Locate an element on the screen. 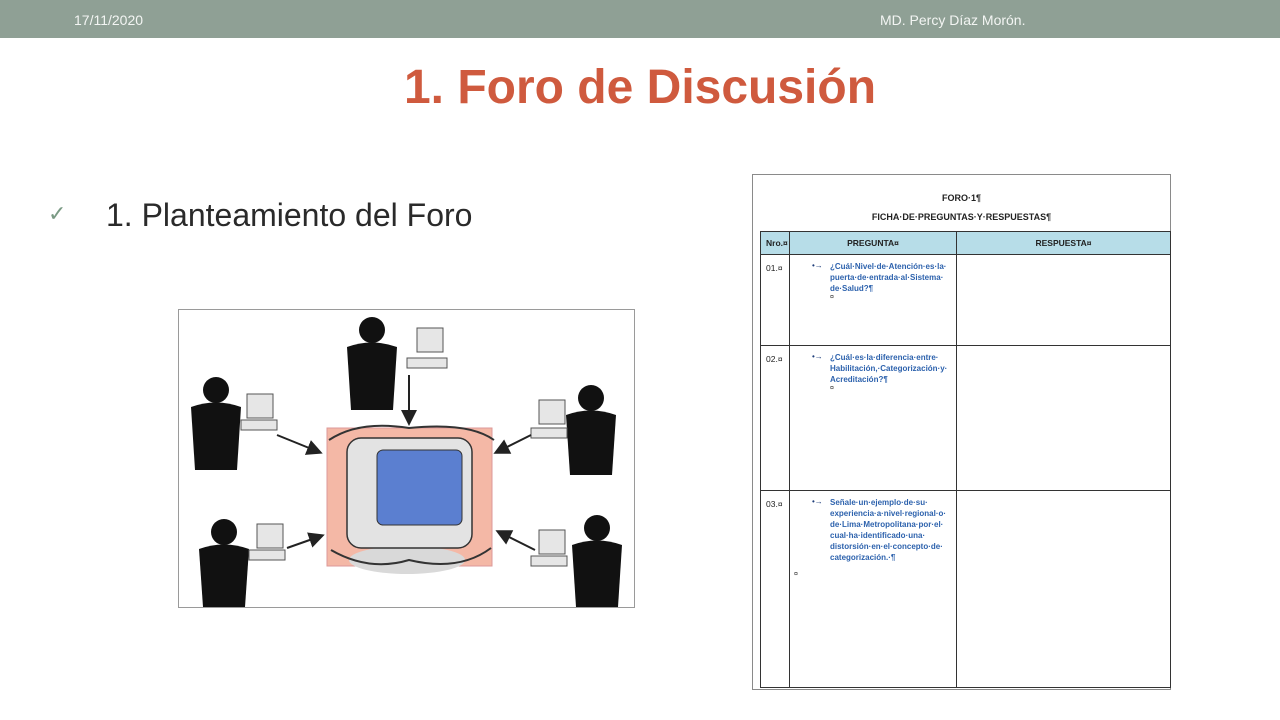 The image size is (1280, 720). slide-date: 17/11/2020 is located at coordinates (109, 20).